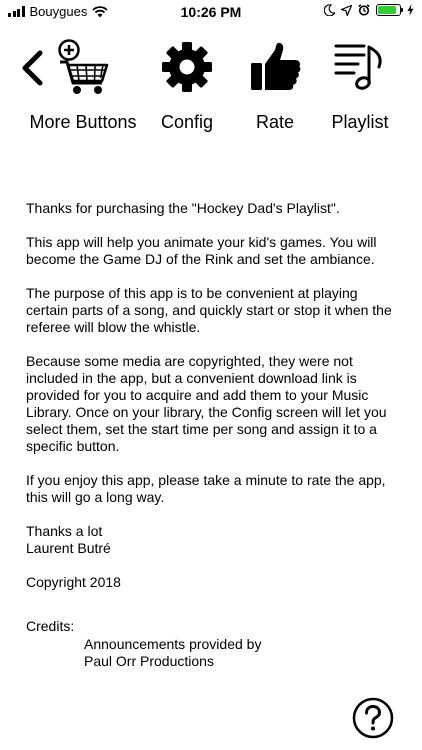  Describe the element at coordinates (329, 10) in the screenshot. I see `moon-icon` at that location.